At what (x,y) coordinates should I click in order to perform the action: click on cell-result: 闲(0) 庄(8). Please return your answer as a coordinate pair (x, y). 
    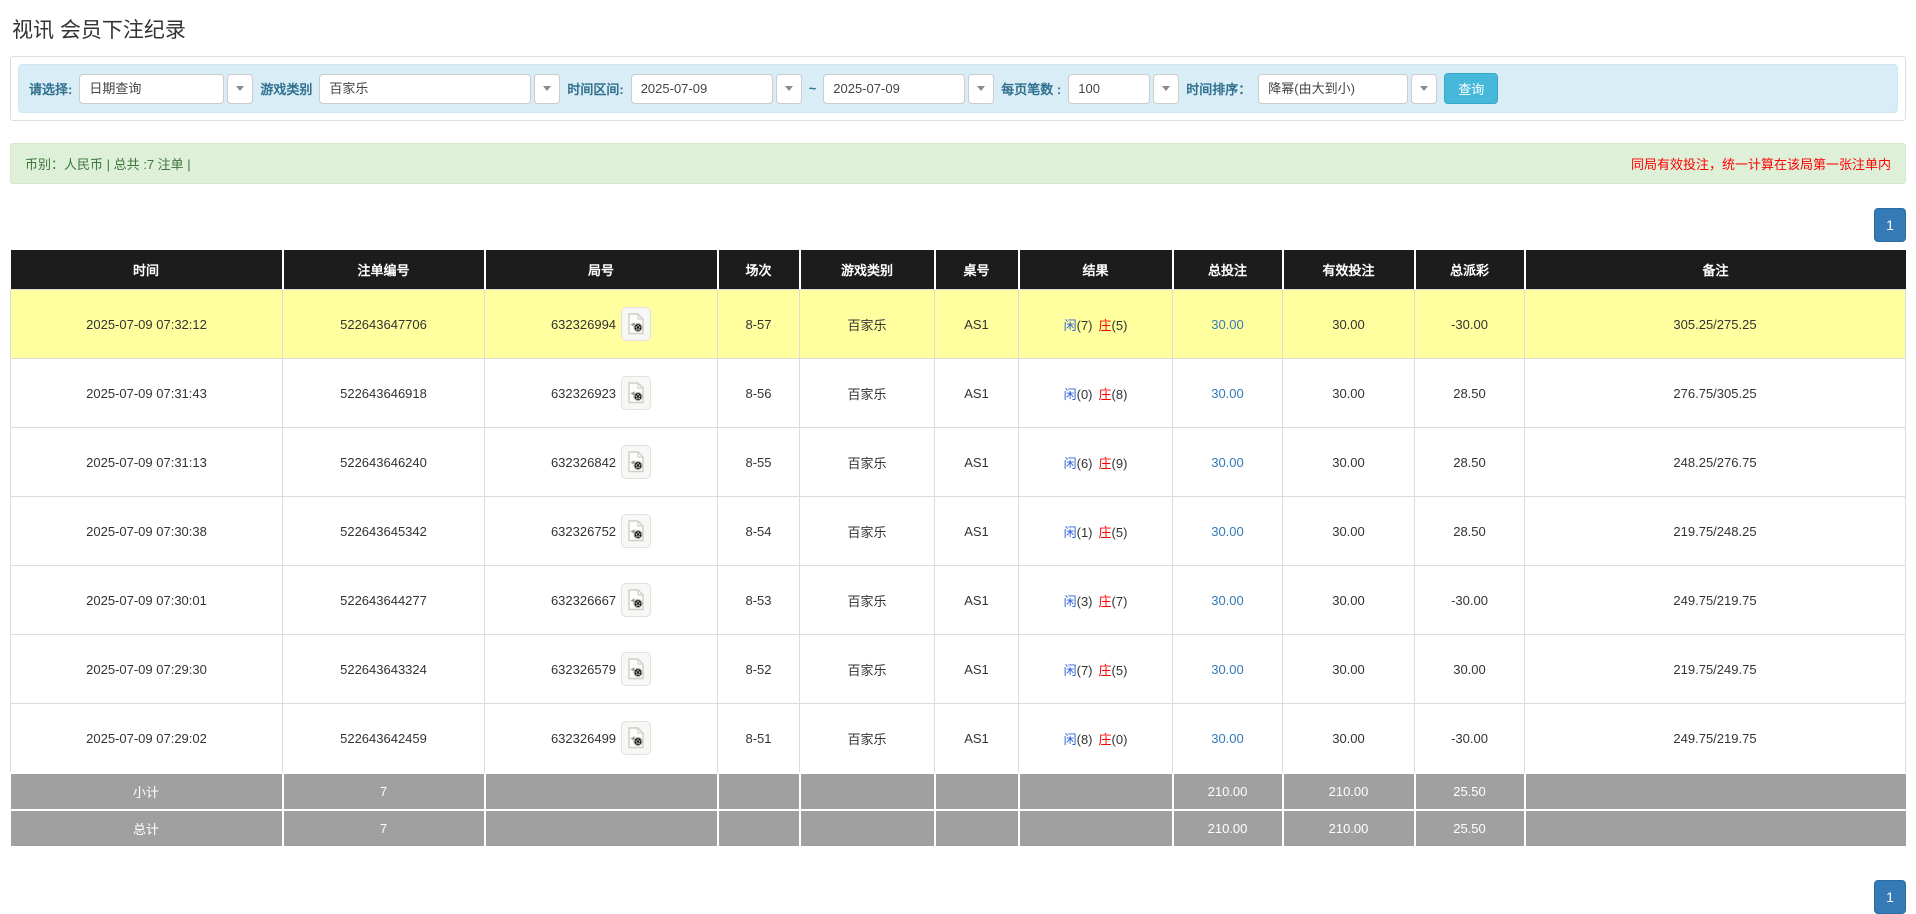
    Looking at the image, I should click on (1095, 393).